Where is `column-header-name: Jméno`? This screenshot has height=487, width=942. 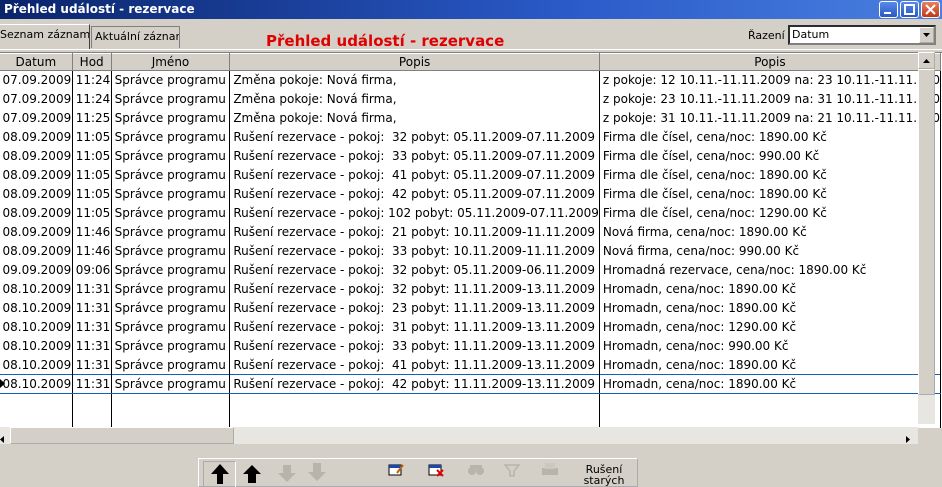 column-header-name: Jméno is located at coordinates (170, 62).